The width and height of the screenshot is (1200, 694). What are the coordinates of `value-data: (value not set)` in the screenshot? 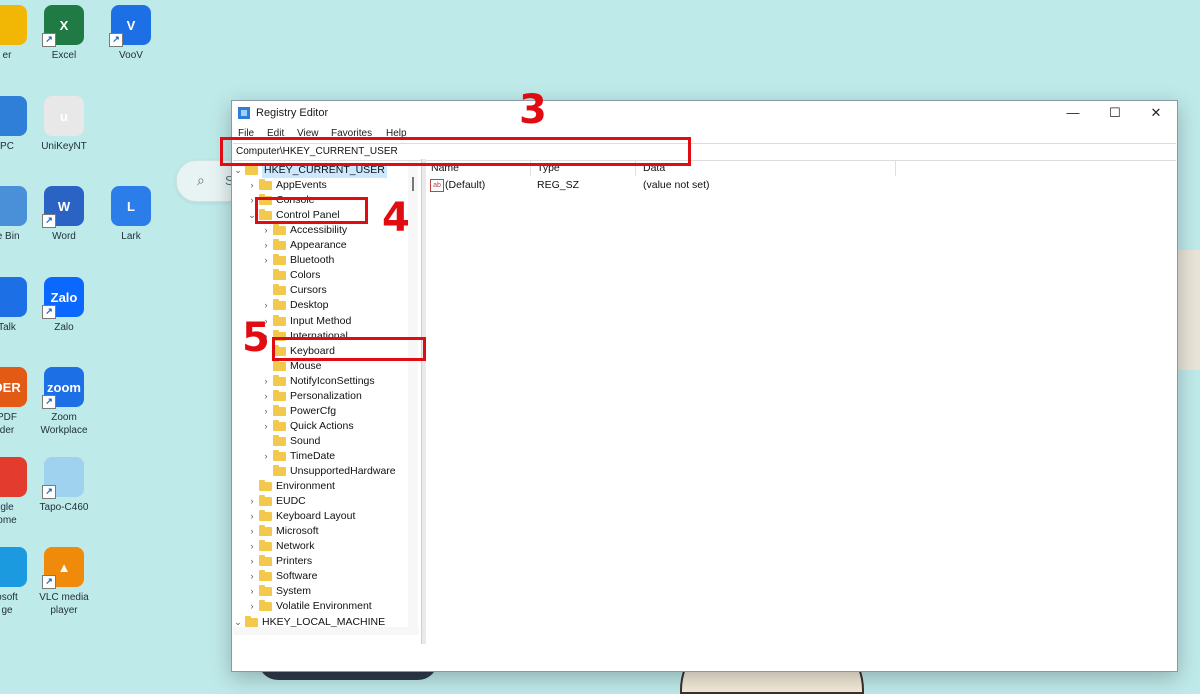 It's located at (676, 186).